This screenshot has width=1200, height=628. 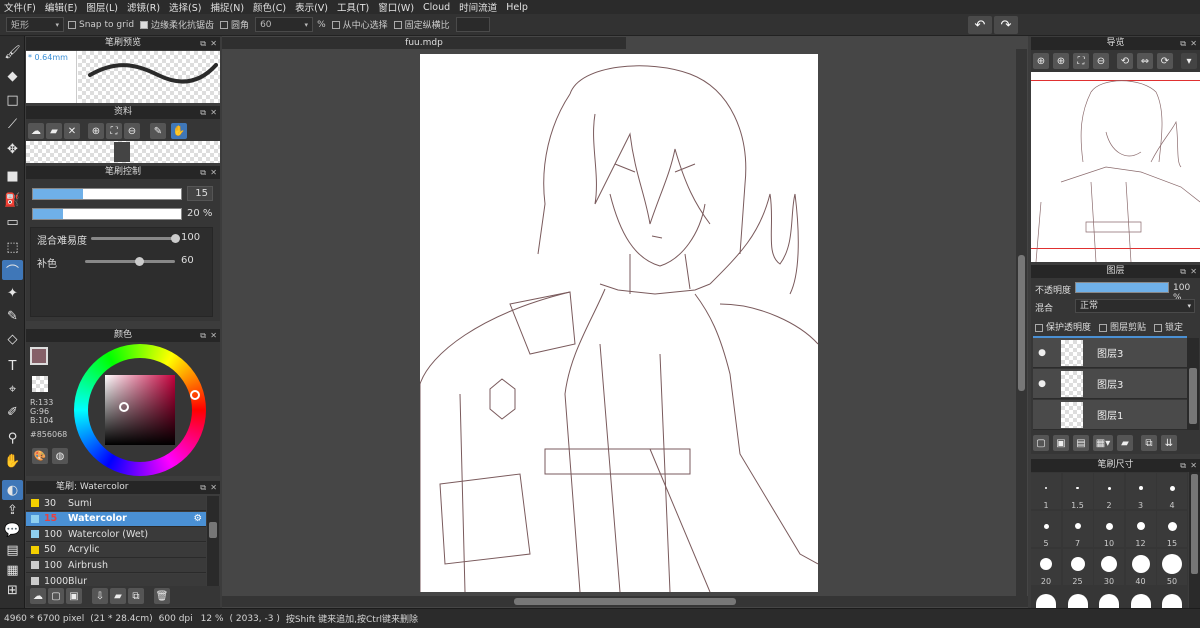 I want to click on layer-scroll-thumb, so click(x=1193, y=396).